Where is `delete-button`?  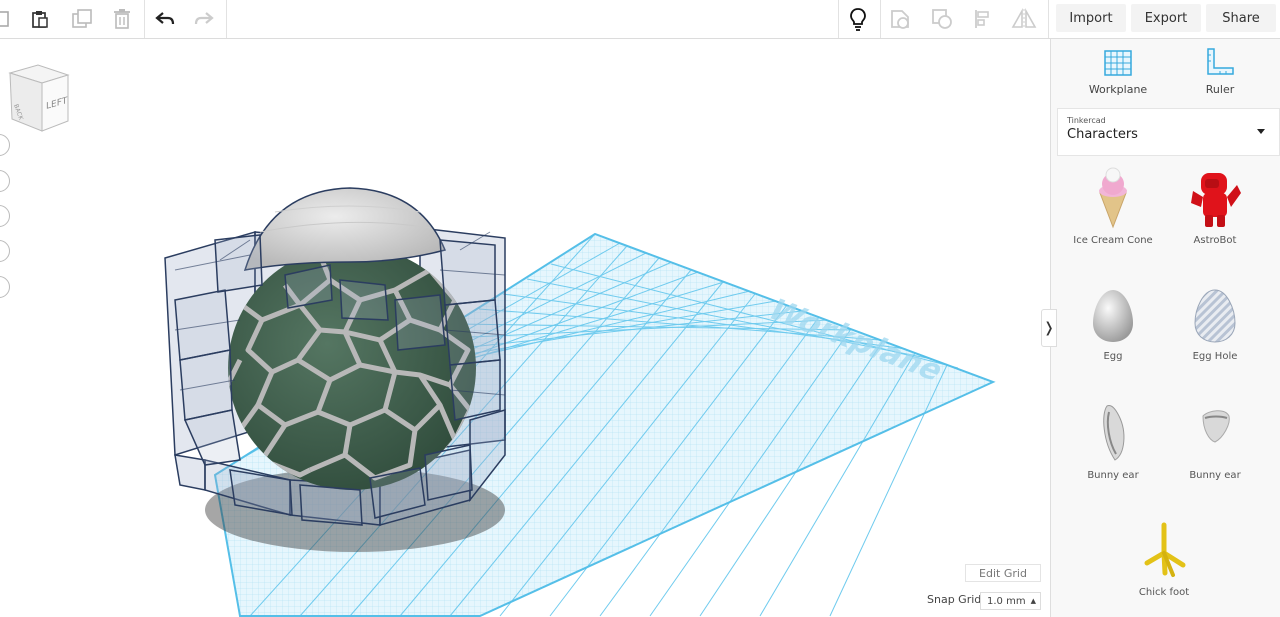
delete-button is located at coordinates (122, 19).